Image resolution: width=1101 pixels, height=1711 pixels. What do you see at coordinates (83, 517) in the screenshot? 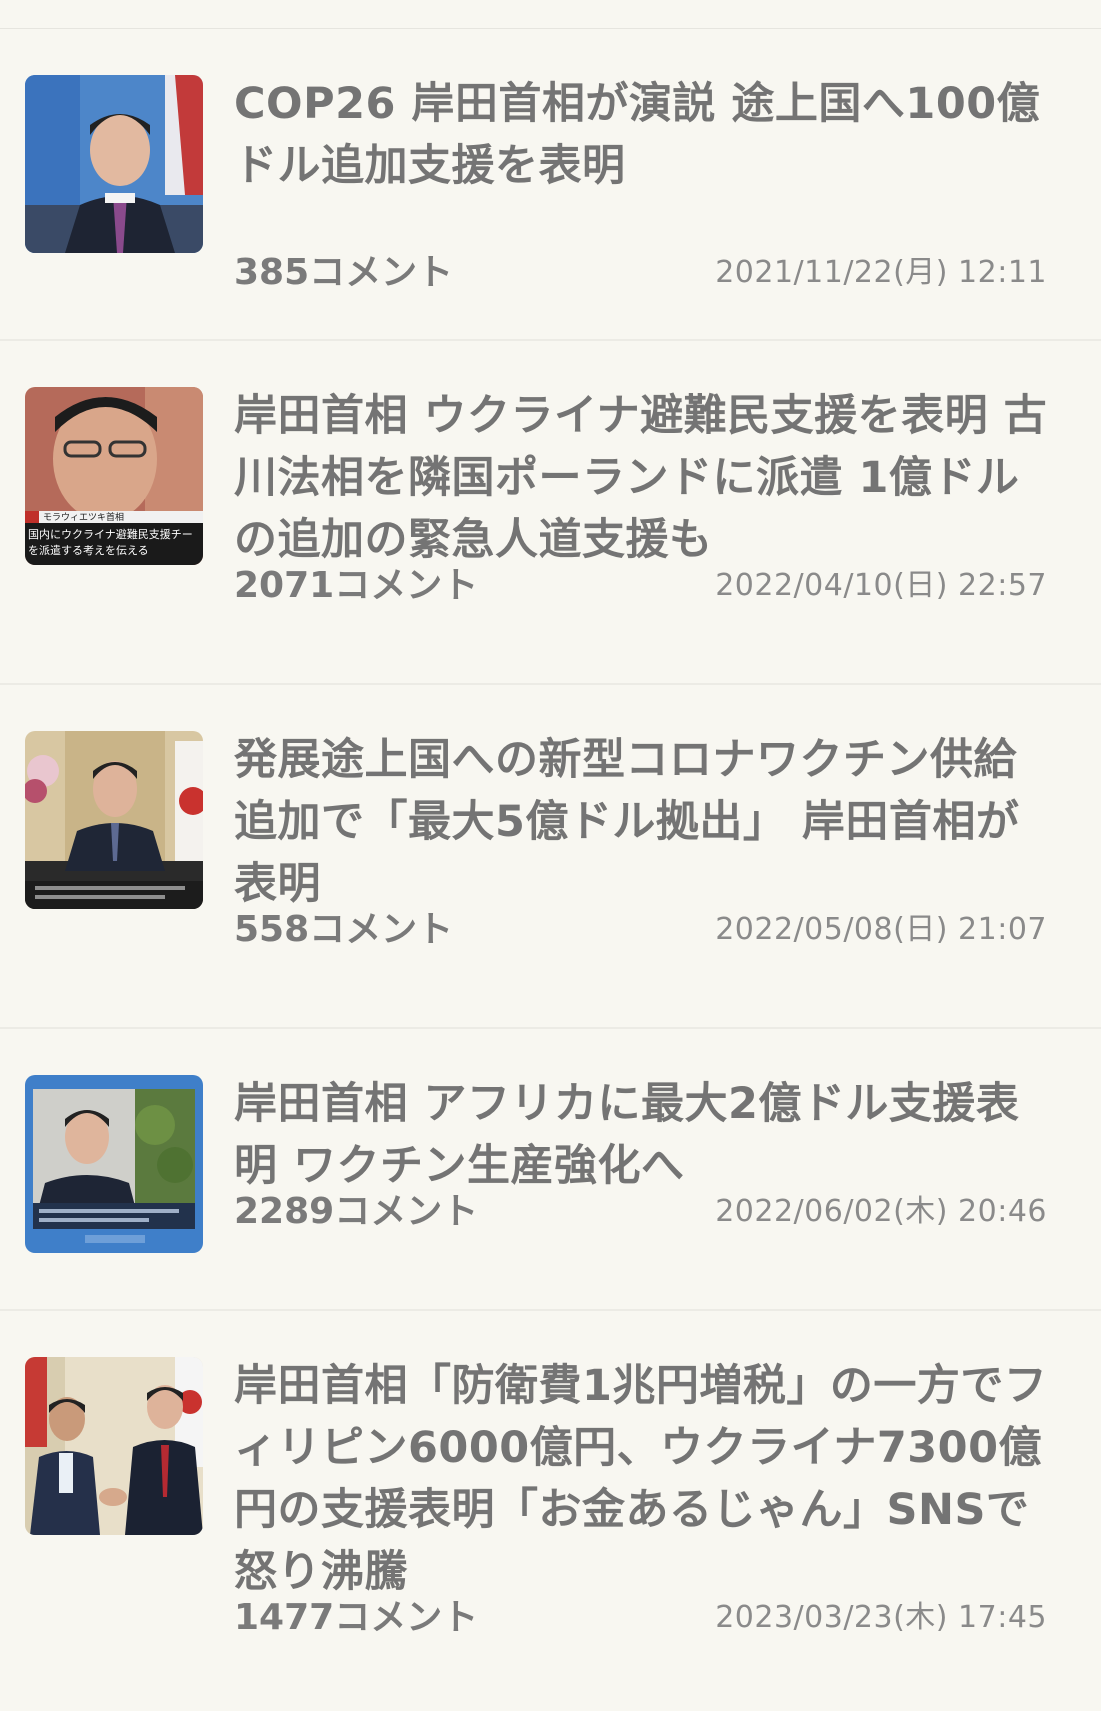
I see `thumb-caption-top: モラウィエツキ首相` at bounding box center [83, 517].